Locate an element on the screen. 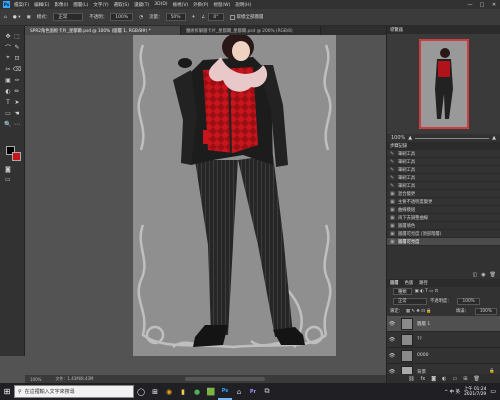 The height and width of the screenshot is (400, 500). eyedropper-tool-icon: ✂ is located at coordinates (8, 69).